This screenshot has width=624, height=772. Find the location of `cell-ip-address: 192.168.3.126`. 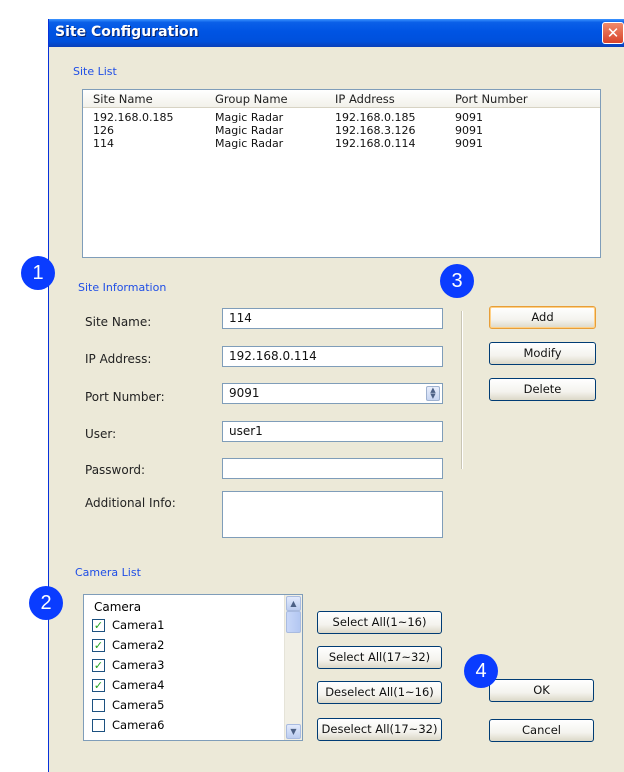

cell-ip-address: 192.168.3.126 is located at coordinates (375, 130).